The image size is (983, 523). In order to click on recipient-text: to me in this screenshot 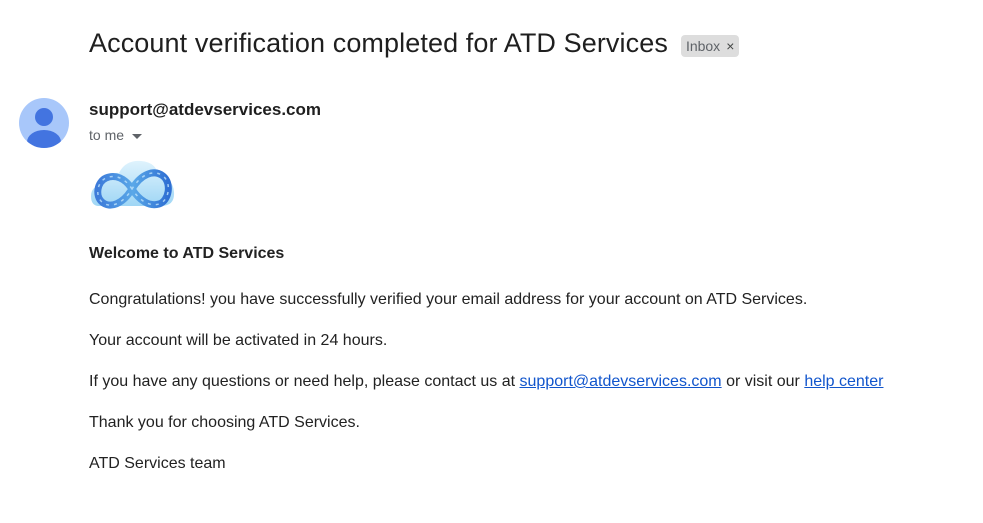, I will do `click(107, 135)`.